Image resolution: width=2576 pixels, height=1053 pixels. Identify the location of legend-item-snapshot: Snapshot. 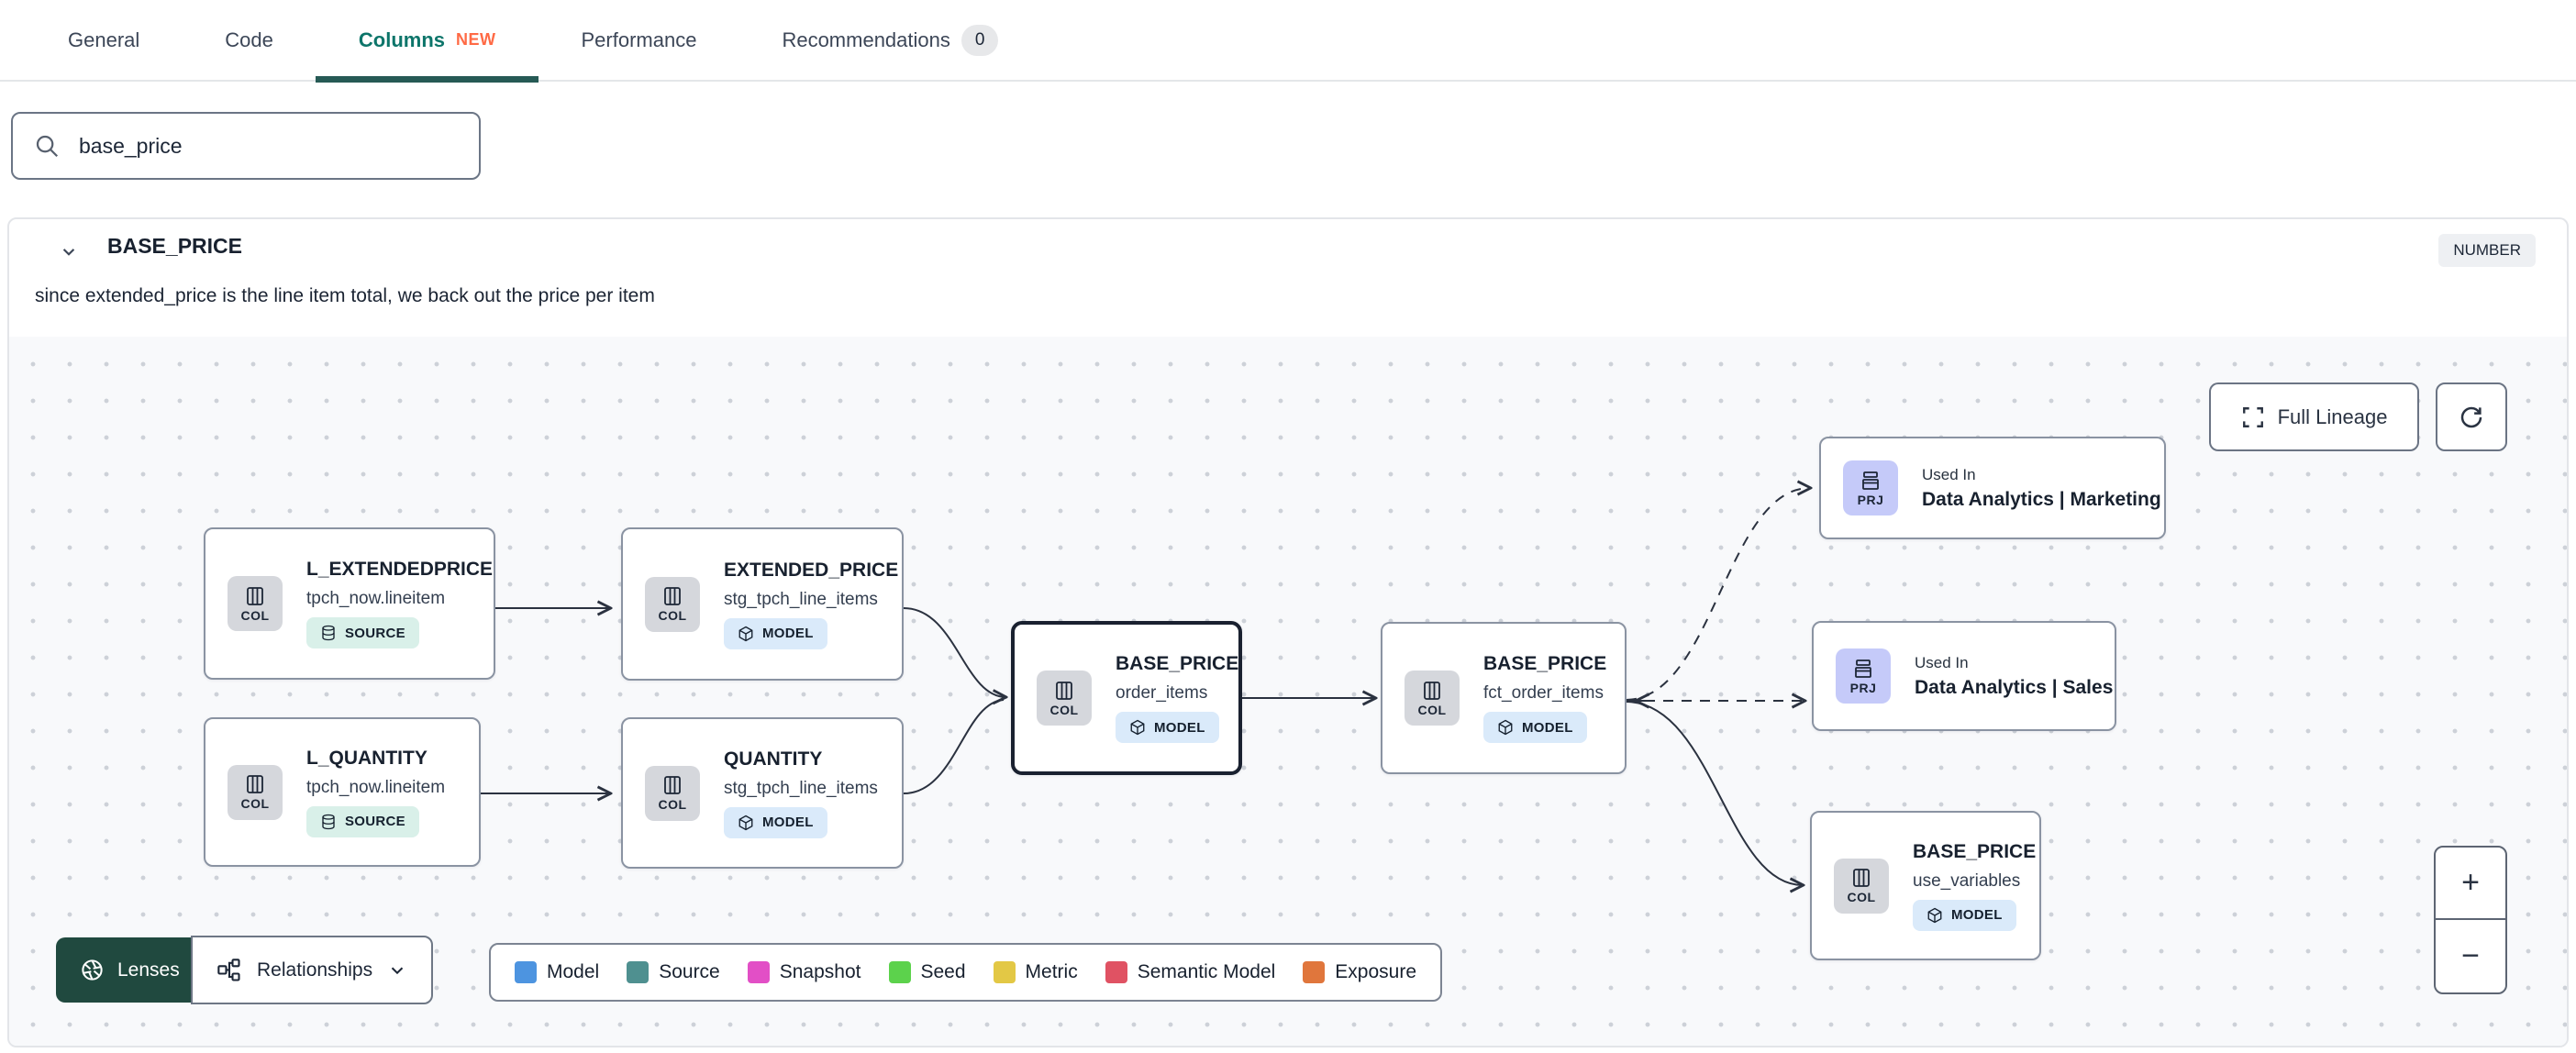
(804, 972).